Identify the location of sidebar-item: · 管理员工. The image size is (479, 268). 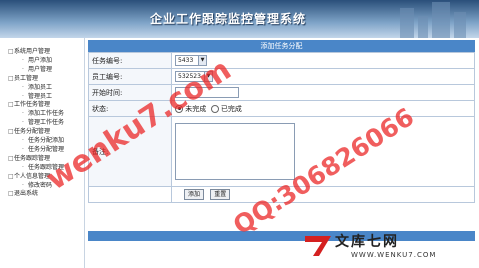
(37, 95).